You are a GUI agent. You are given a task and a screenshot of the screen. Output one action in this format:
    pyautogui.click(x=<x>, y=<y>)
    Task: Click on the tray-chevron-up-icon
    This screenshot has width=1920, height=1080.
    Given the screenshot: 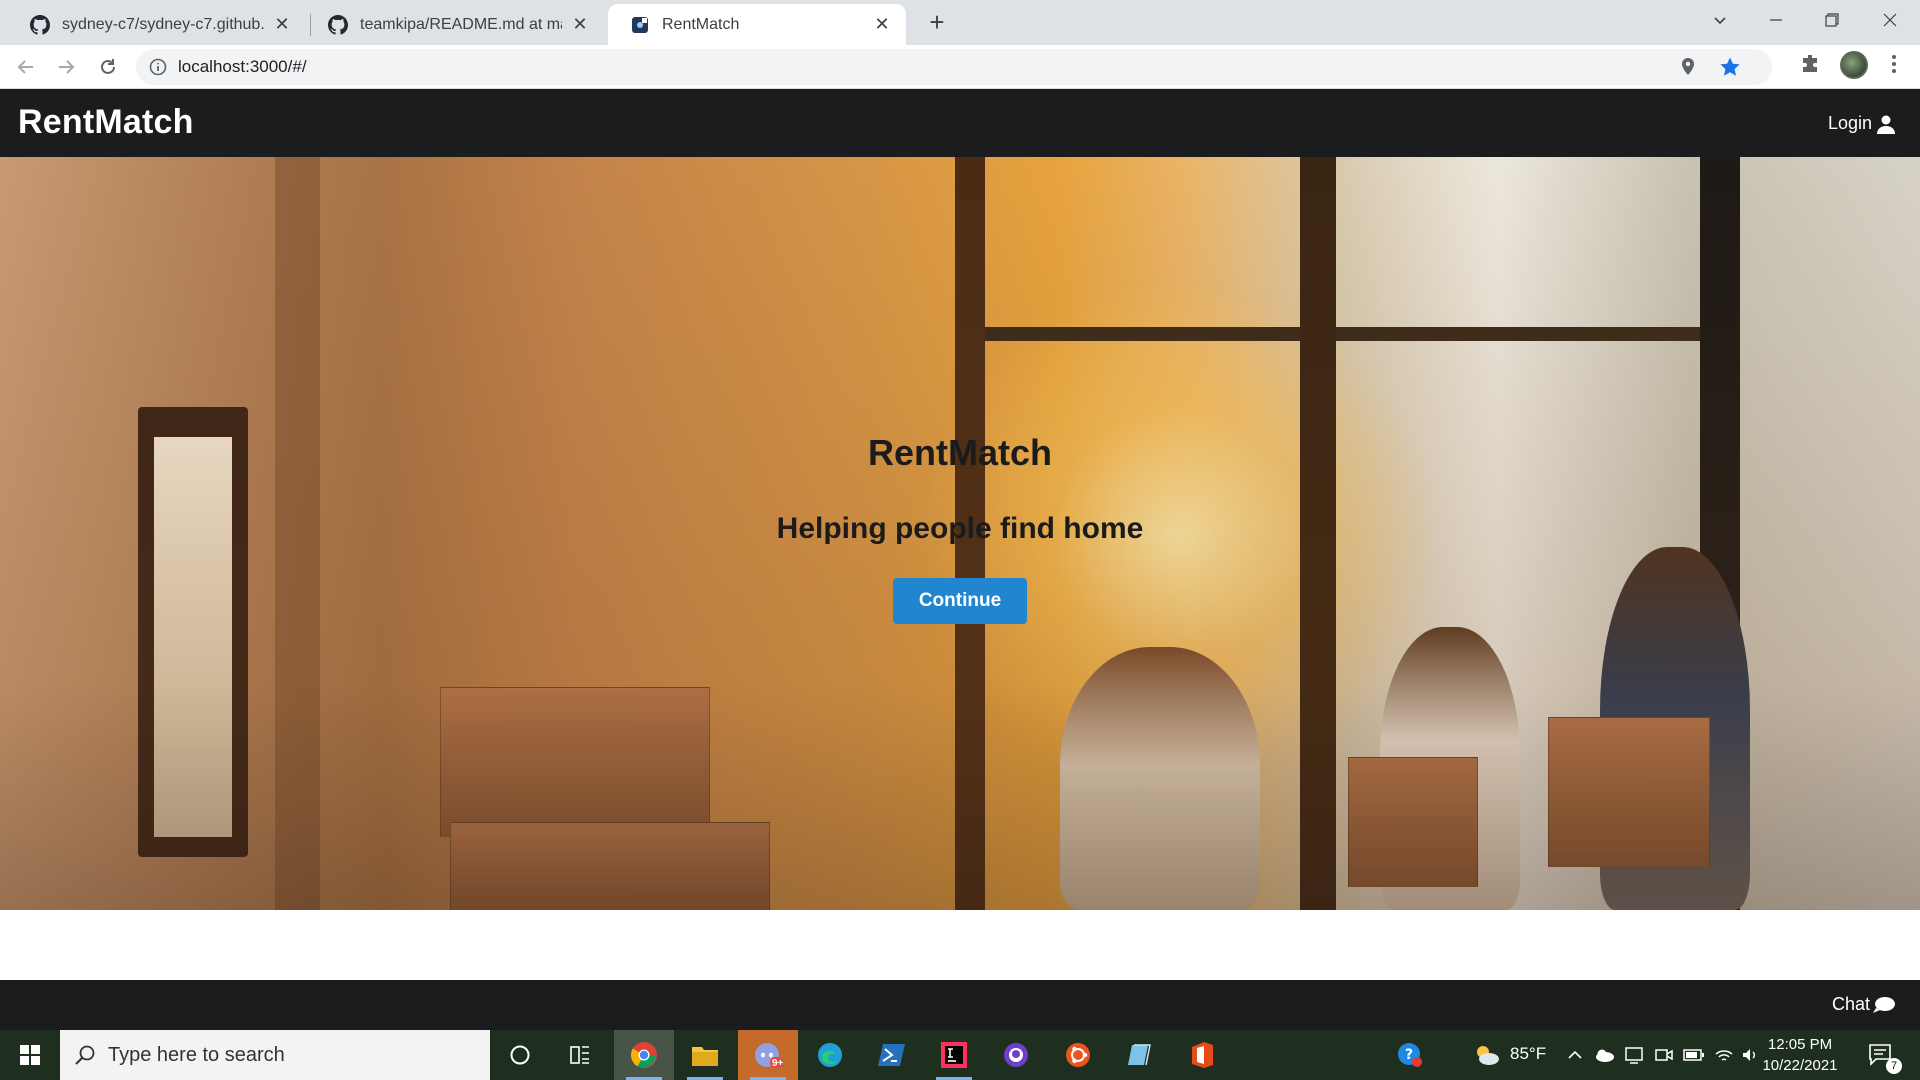 What is the action you would take?
    pyautogui.click(x=1575, y=1055)
    